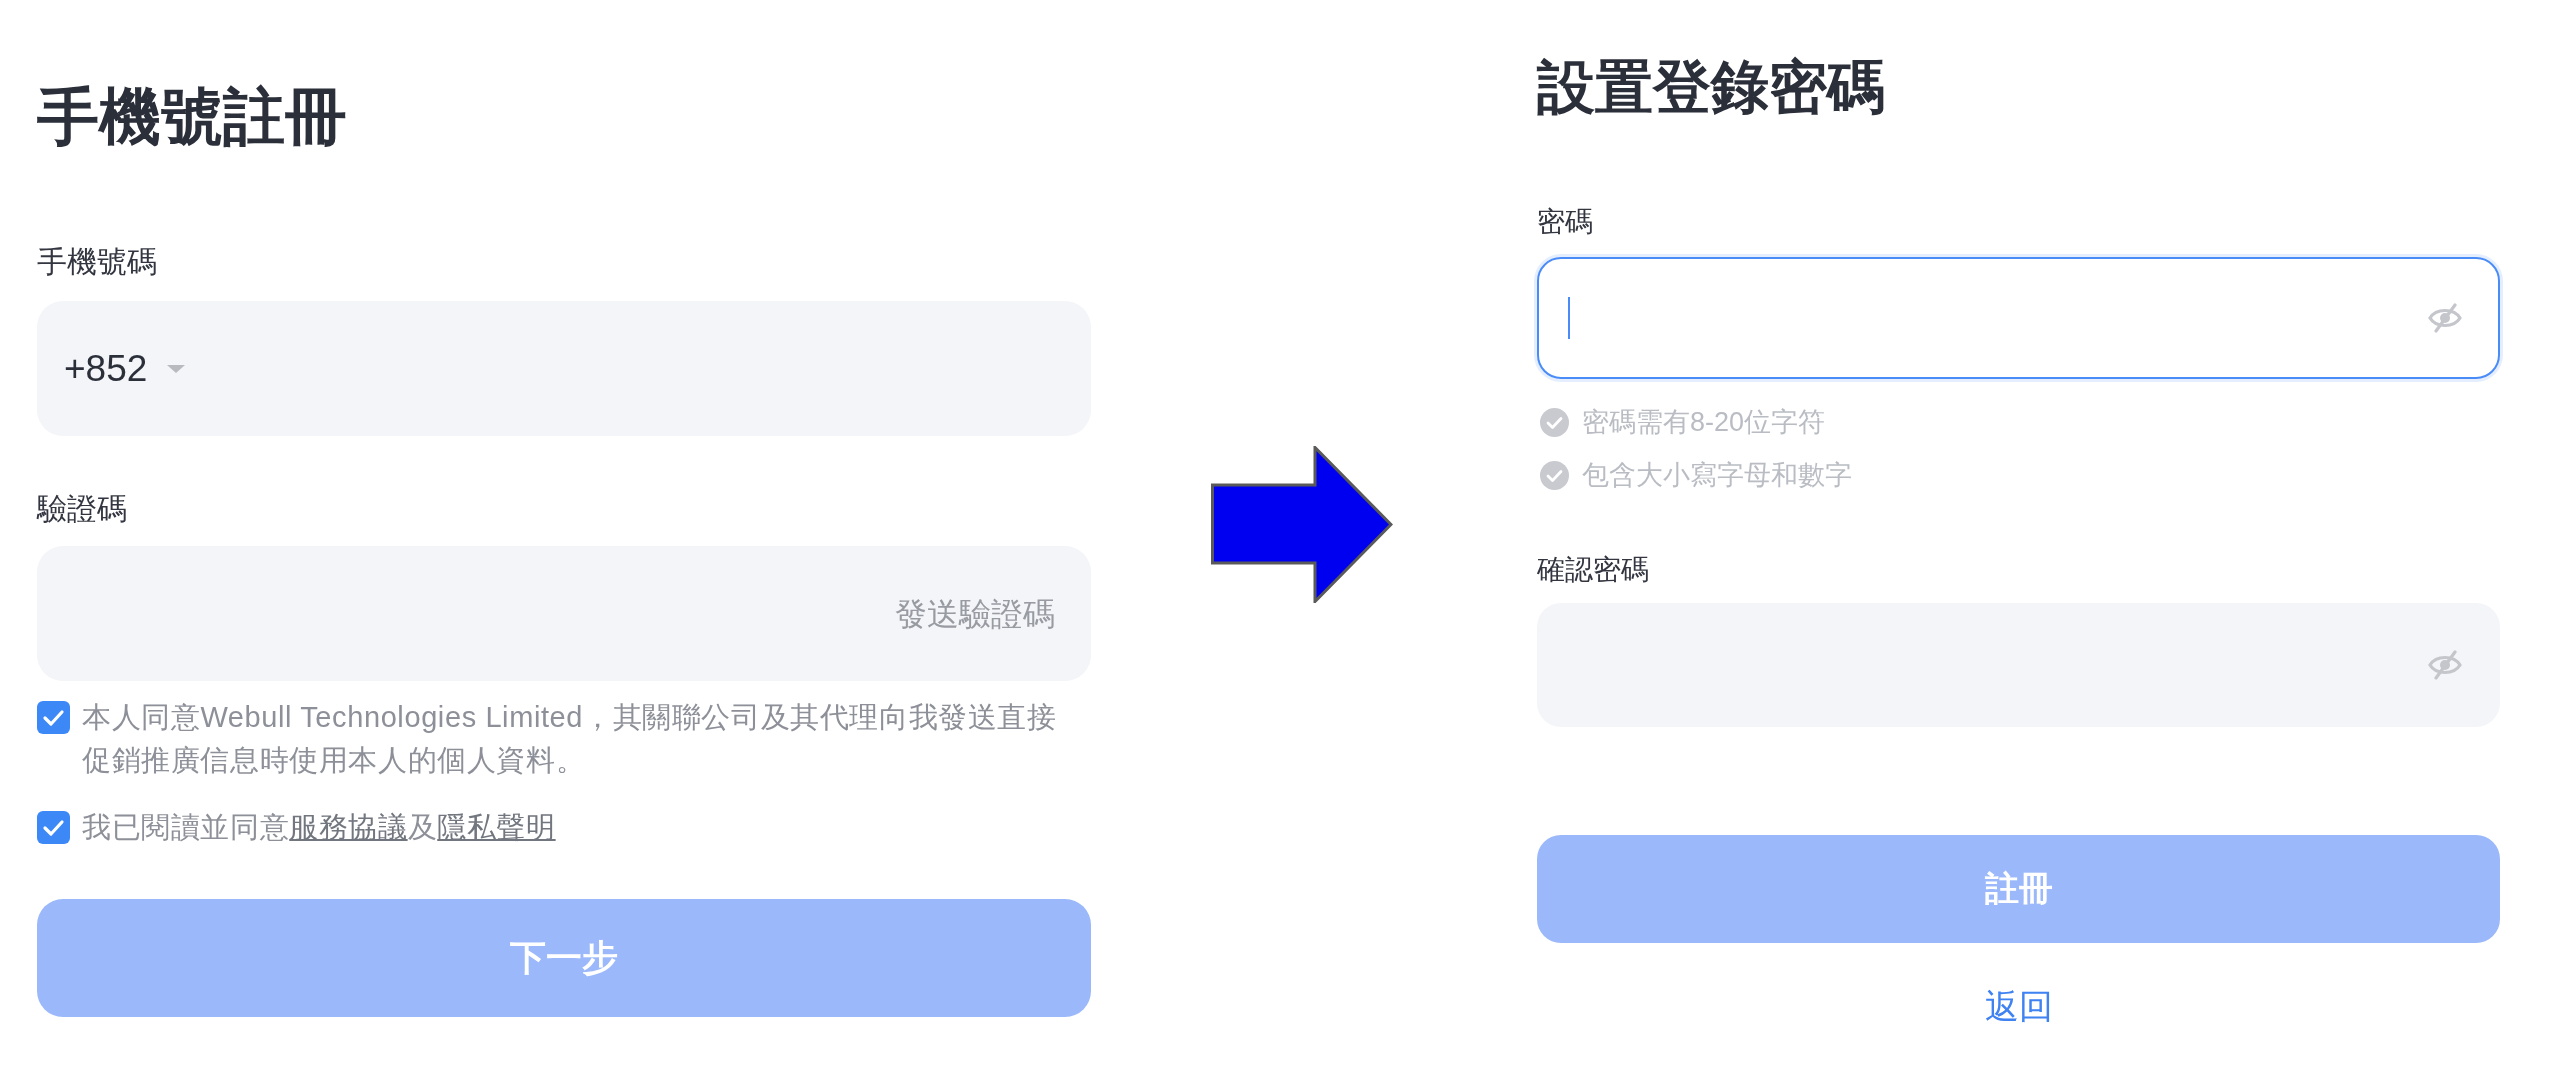  Describe the element at coordinates (97, 262) in the screenshot. I see `field-label: 手機號碼` at that location.